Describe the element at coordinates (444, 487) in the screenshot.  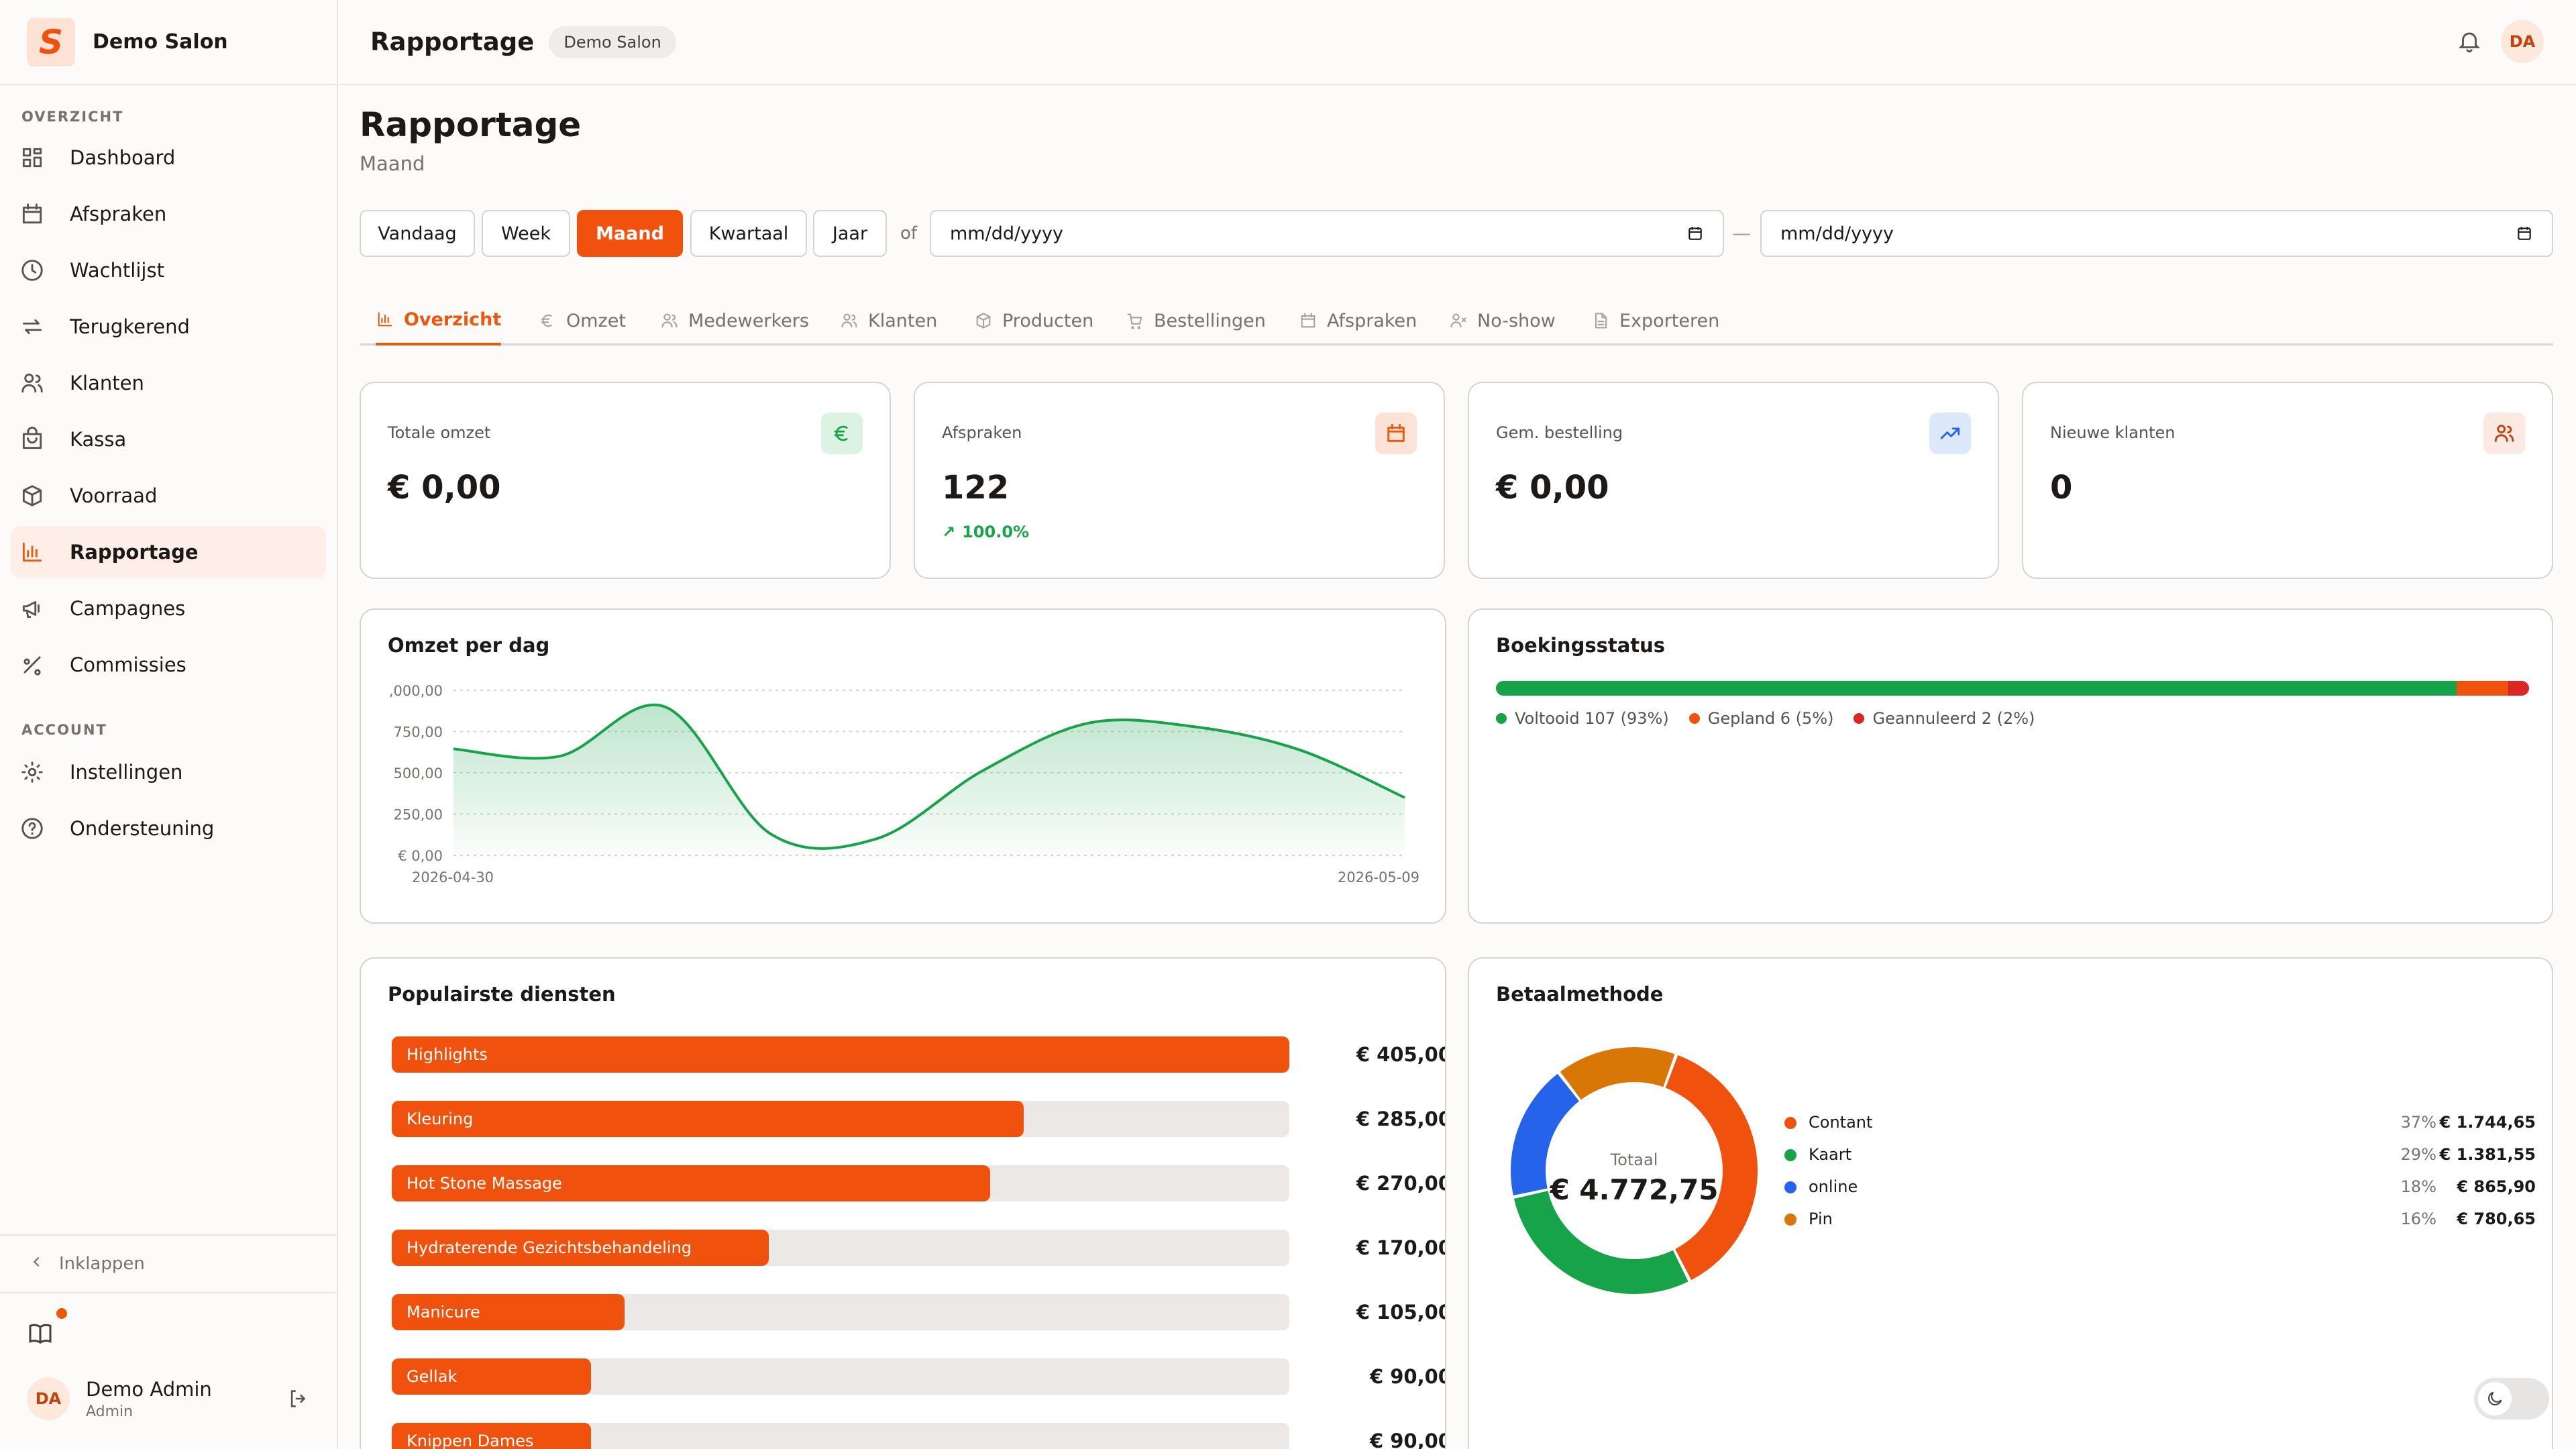
I see `stat-value: € 0,00` at that location.